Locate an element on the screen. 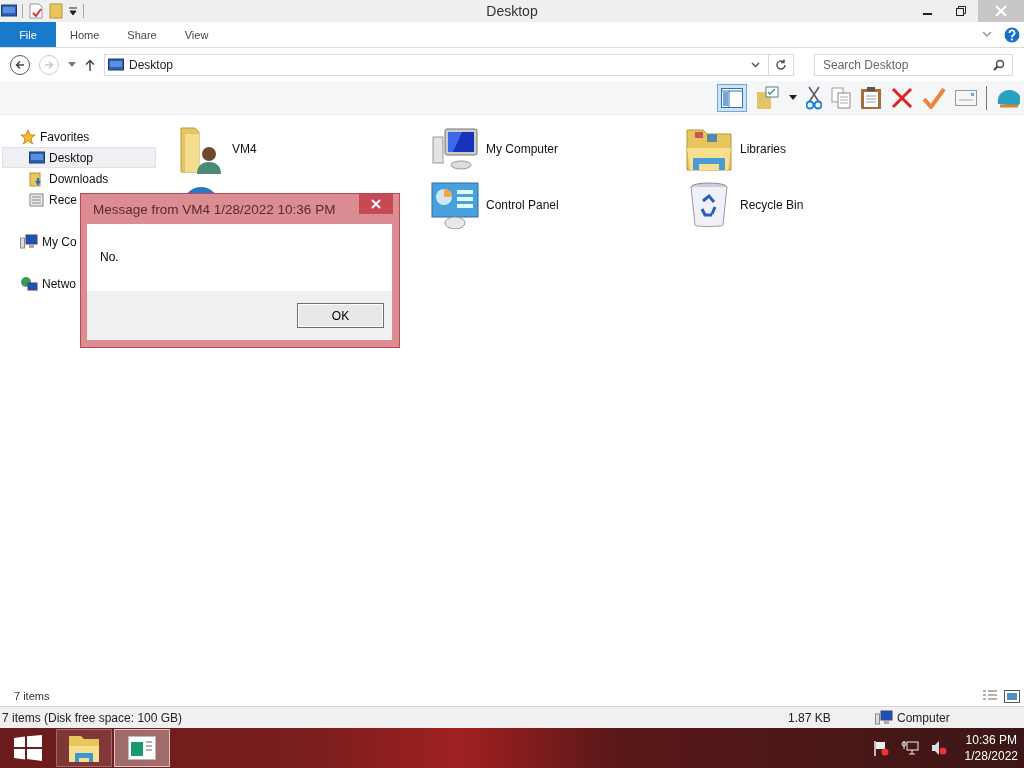 The image size is (1024, 768). preview-pane-button is located at coordinates (732, 97).